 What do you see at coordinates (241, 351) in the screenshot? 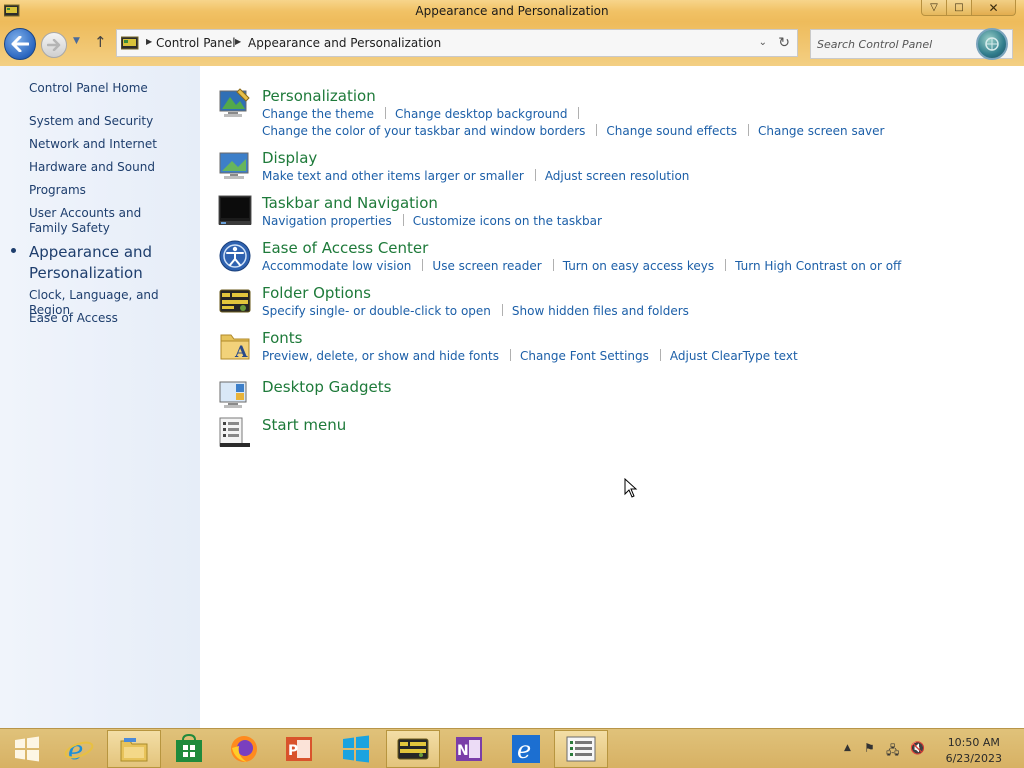
I see `svg-text: A` at bounding box center [241, 351].